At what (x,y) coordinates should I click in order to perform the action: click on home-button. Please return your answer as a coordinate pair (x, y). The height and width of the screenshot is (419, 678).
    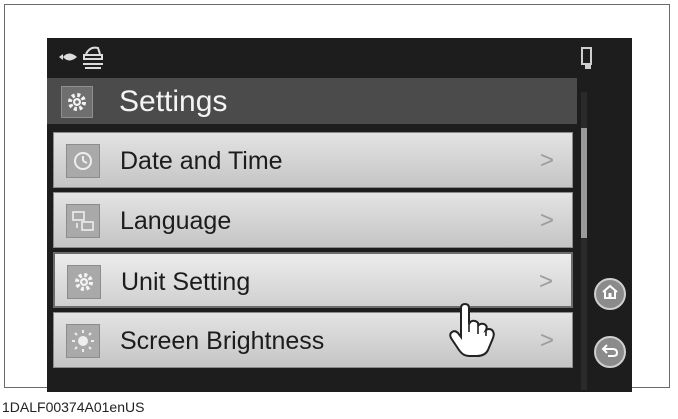
    Looking at the image, I should click on (610, 294).